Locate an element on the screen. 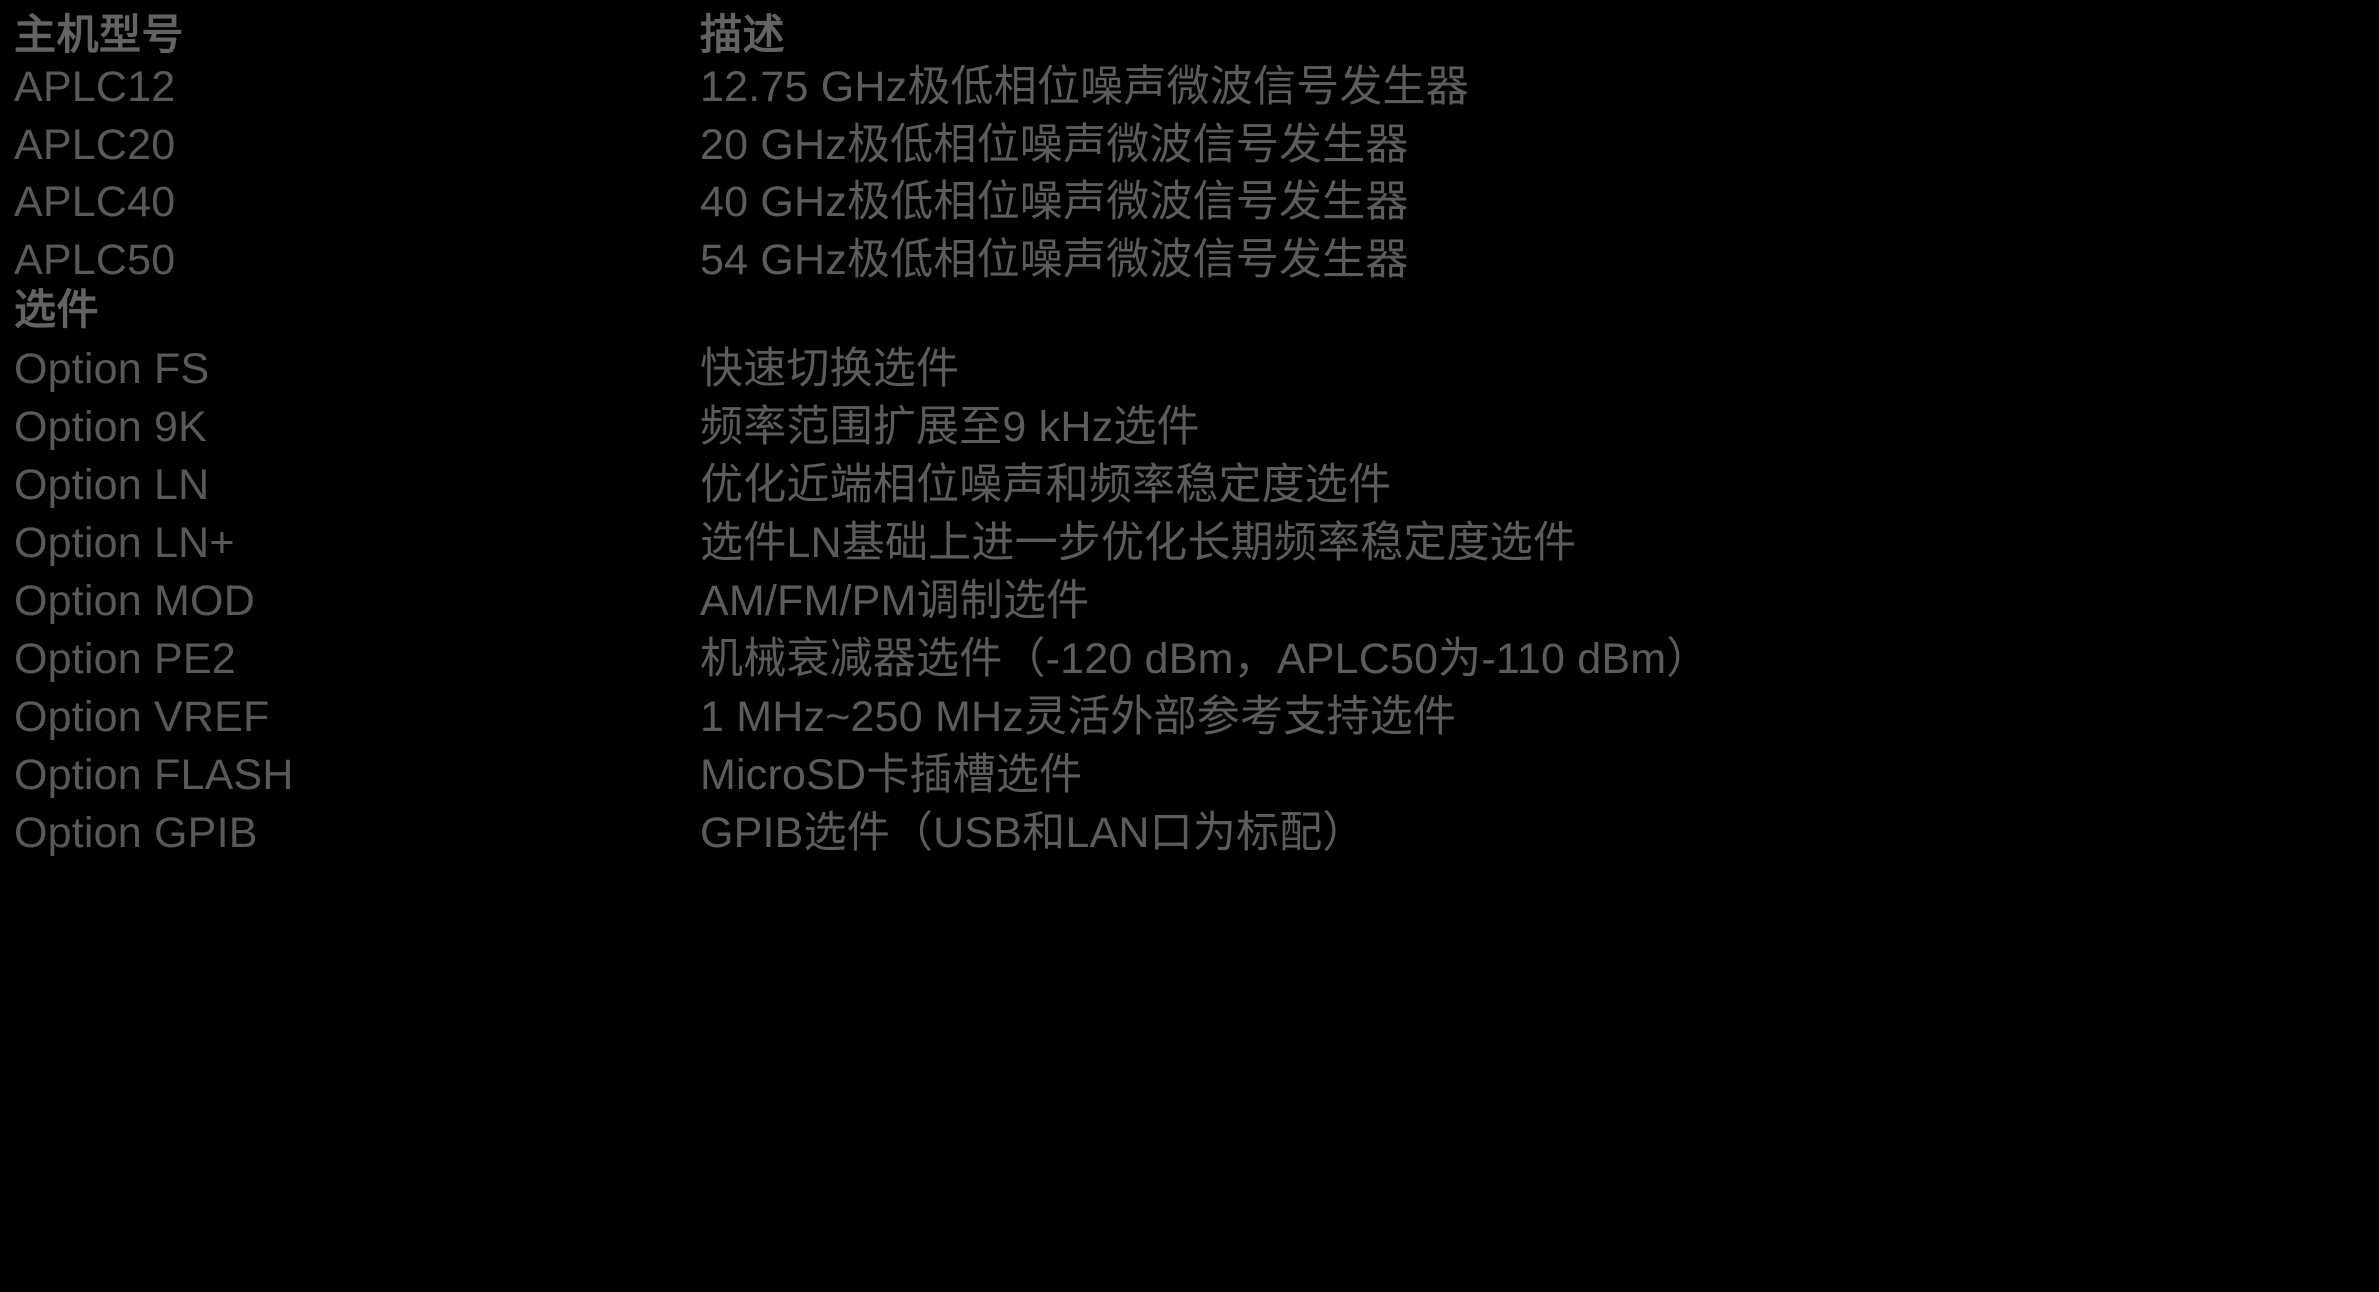  model-description: 40 GHz极低相位噪声微波信号发生器 is located at coordinates (1054, 202).